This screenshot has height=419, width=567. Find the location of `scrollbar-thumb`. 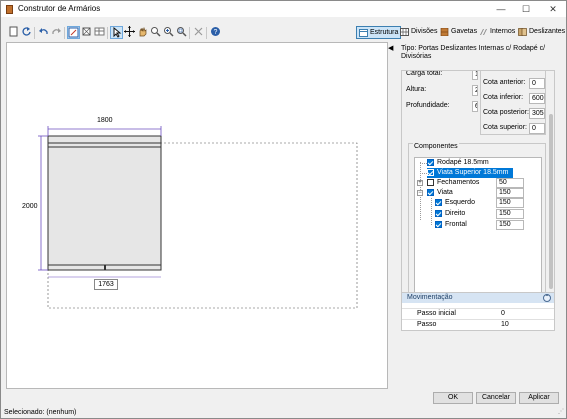

scrollbar-thumb is located at coordinates (551, 201).